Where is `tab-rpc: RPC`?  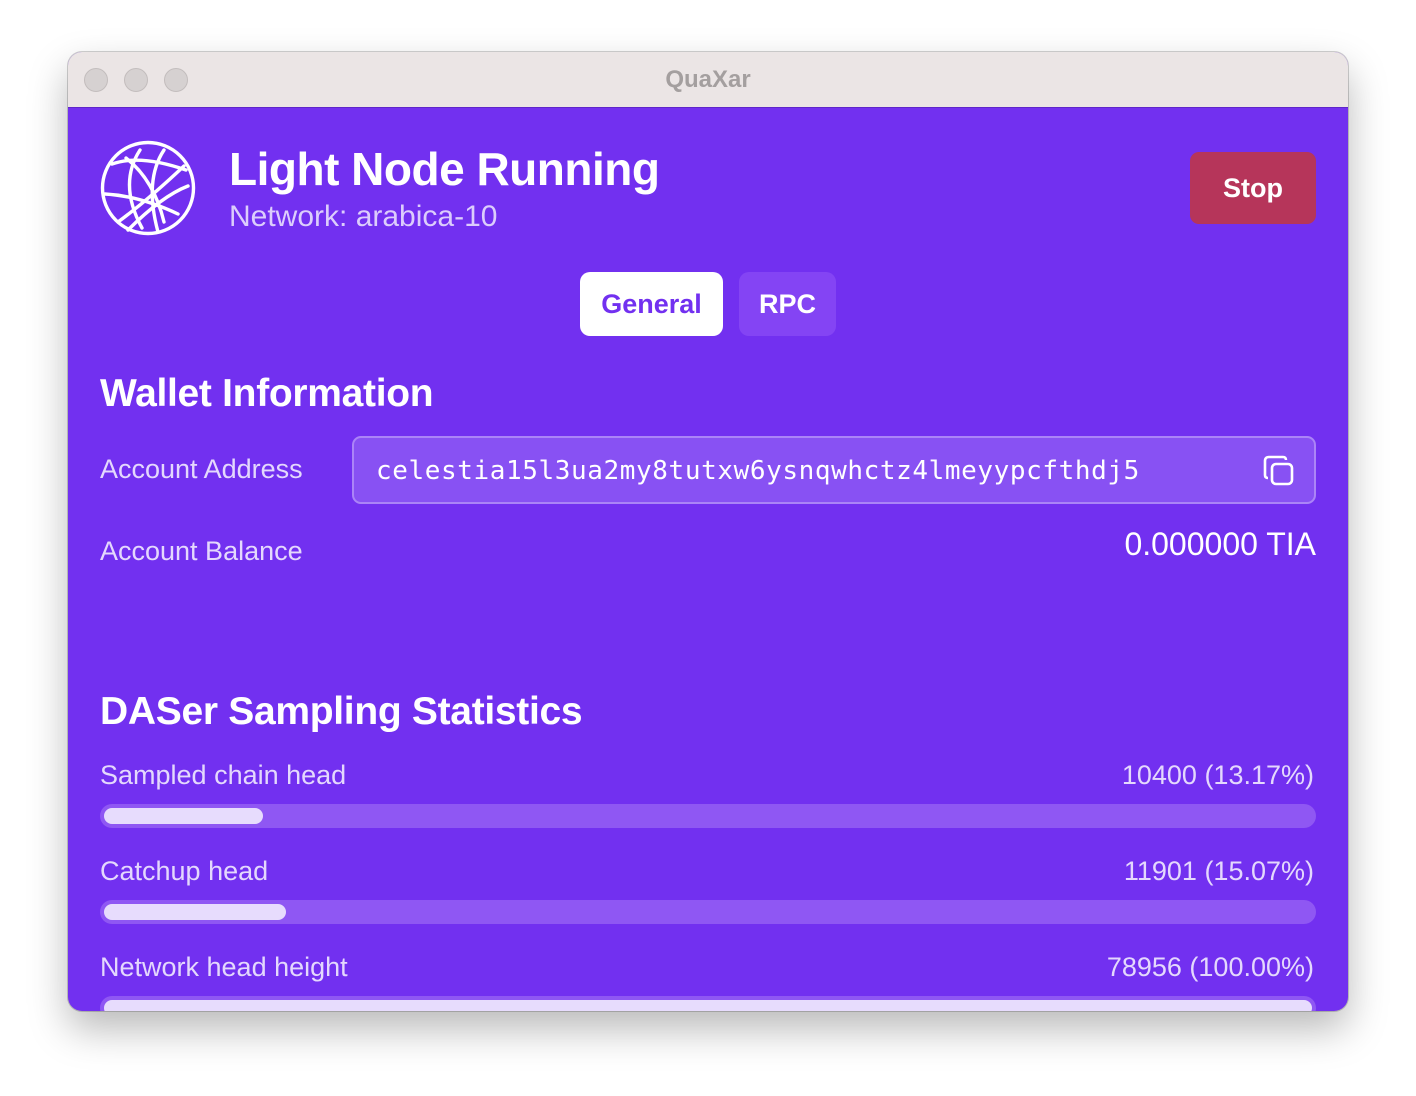
tab-rpc: RPC is located at coordinates (787, 304).